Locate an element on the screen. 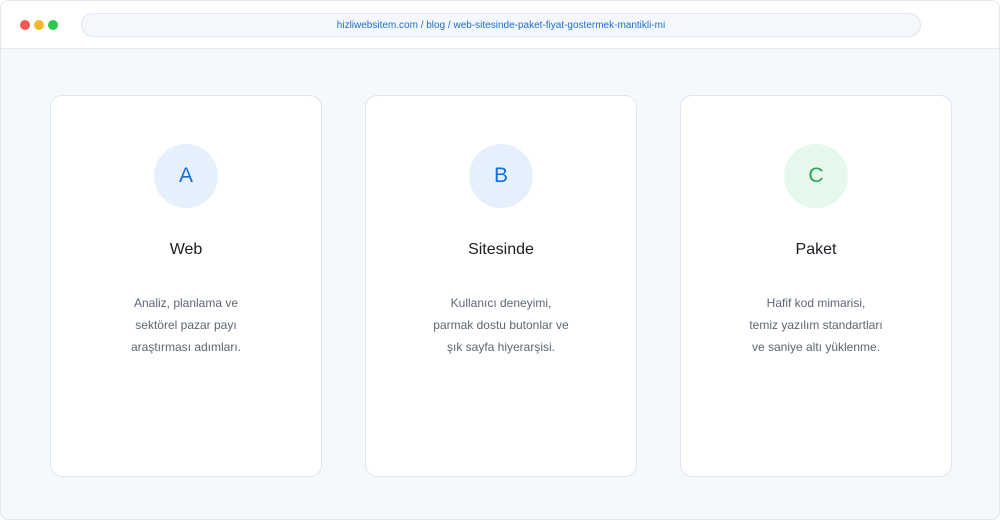  card-description-line: Hafif kod mimarisi, is located at coordinates (816, 303).